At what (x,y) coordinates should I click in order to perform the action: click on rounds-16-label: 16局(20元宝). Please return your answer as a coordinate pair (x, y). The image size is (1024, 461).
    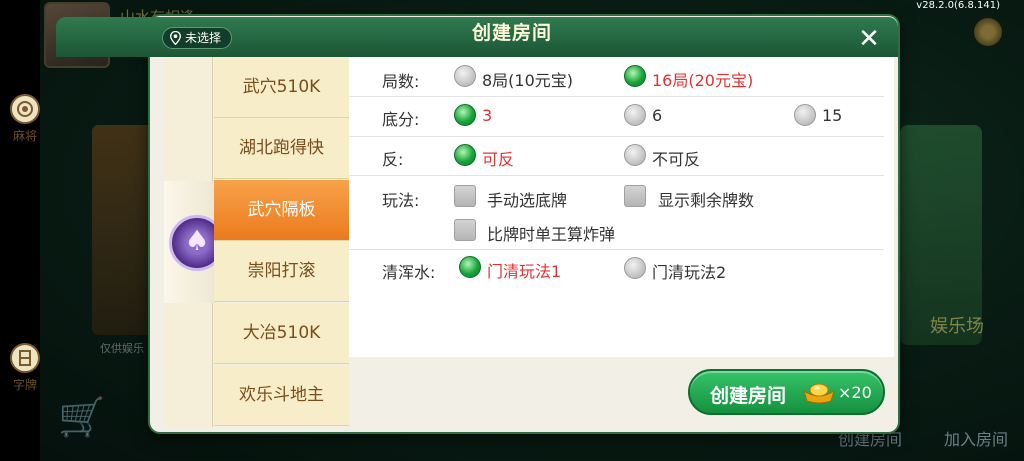
    Looking at the image, I should click on (702, 79).